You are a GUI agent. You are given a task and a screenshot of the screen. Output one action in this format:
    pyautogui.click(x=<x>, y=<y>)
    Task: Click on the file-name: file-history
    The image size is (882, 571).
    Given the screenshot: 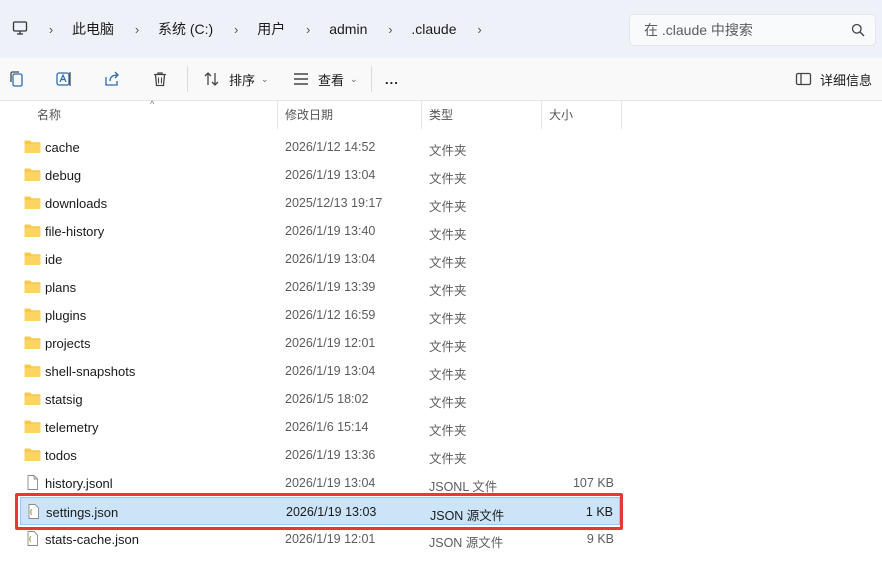 What is the action you would take?
    pyautogui.click(x=75, y=231)
    